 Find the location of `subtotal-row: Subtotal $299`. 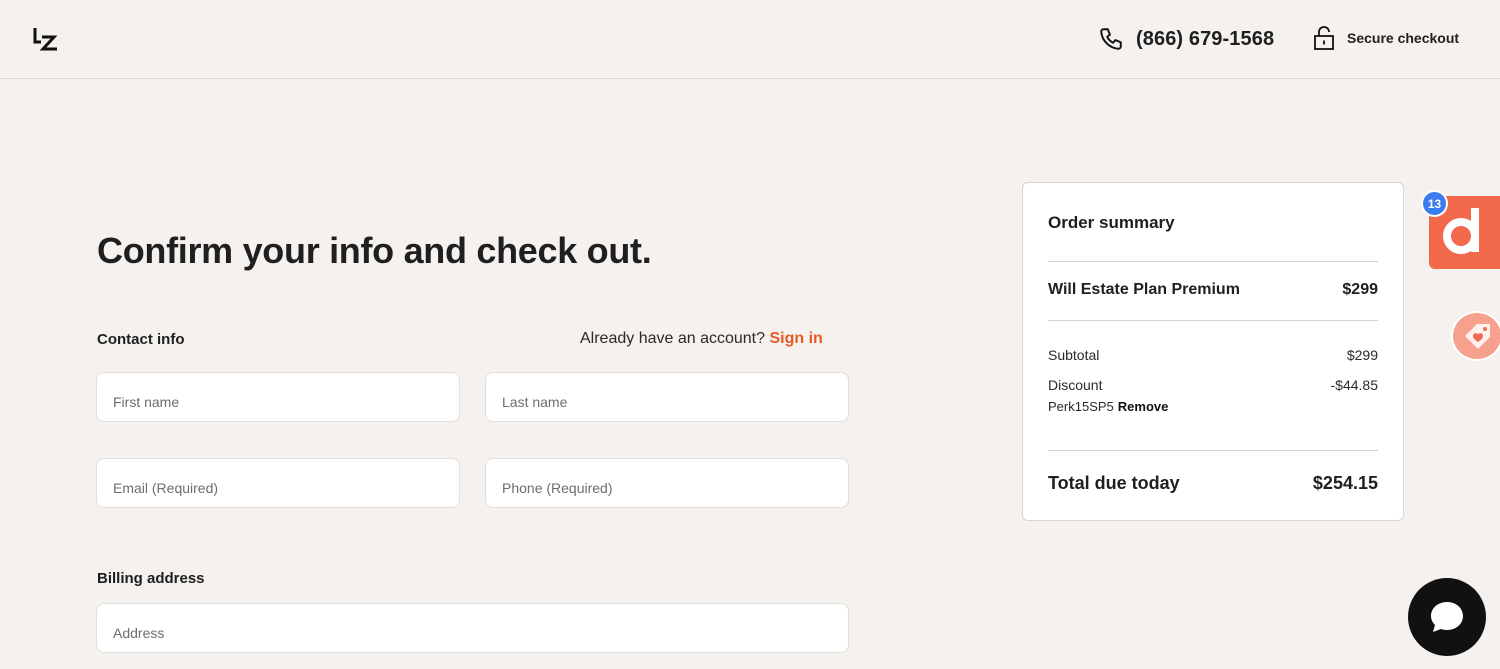

subtotal-row: Subtotal $299 is located at coordinates (1213, 355).